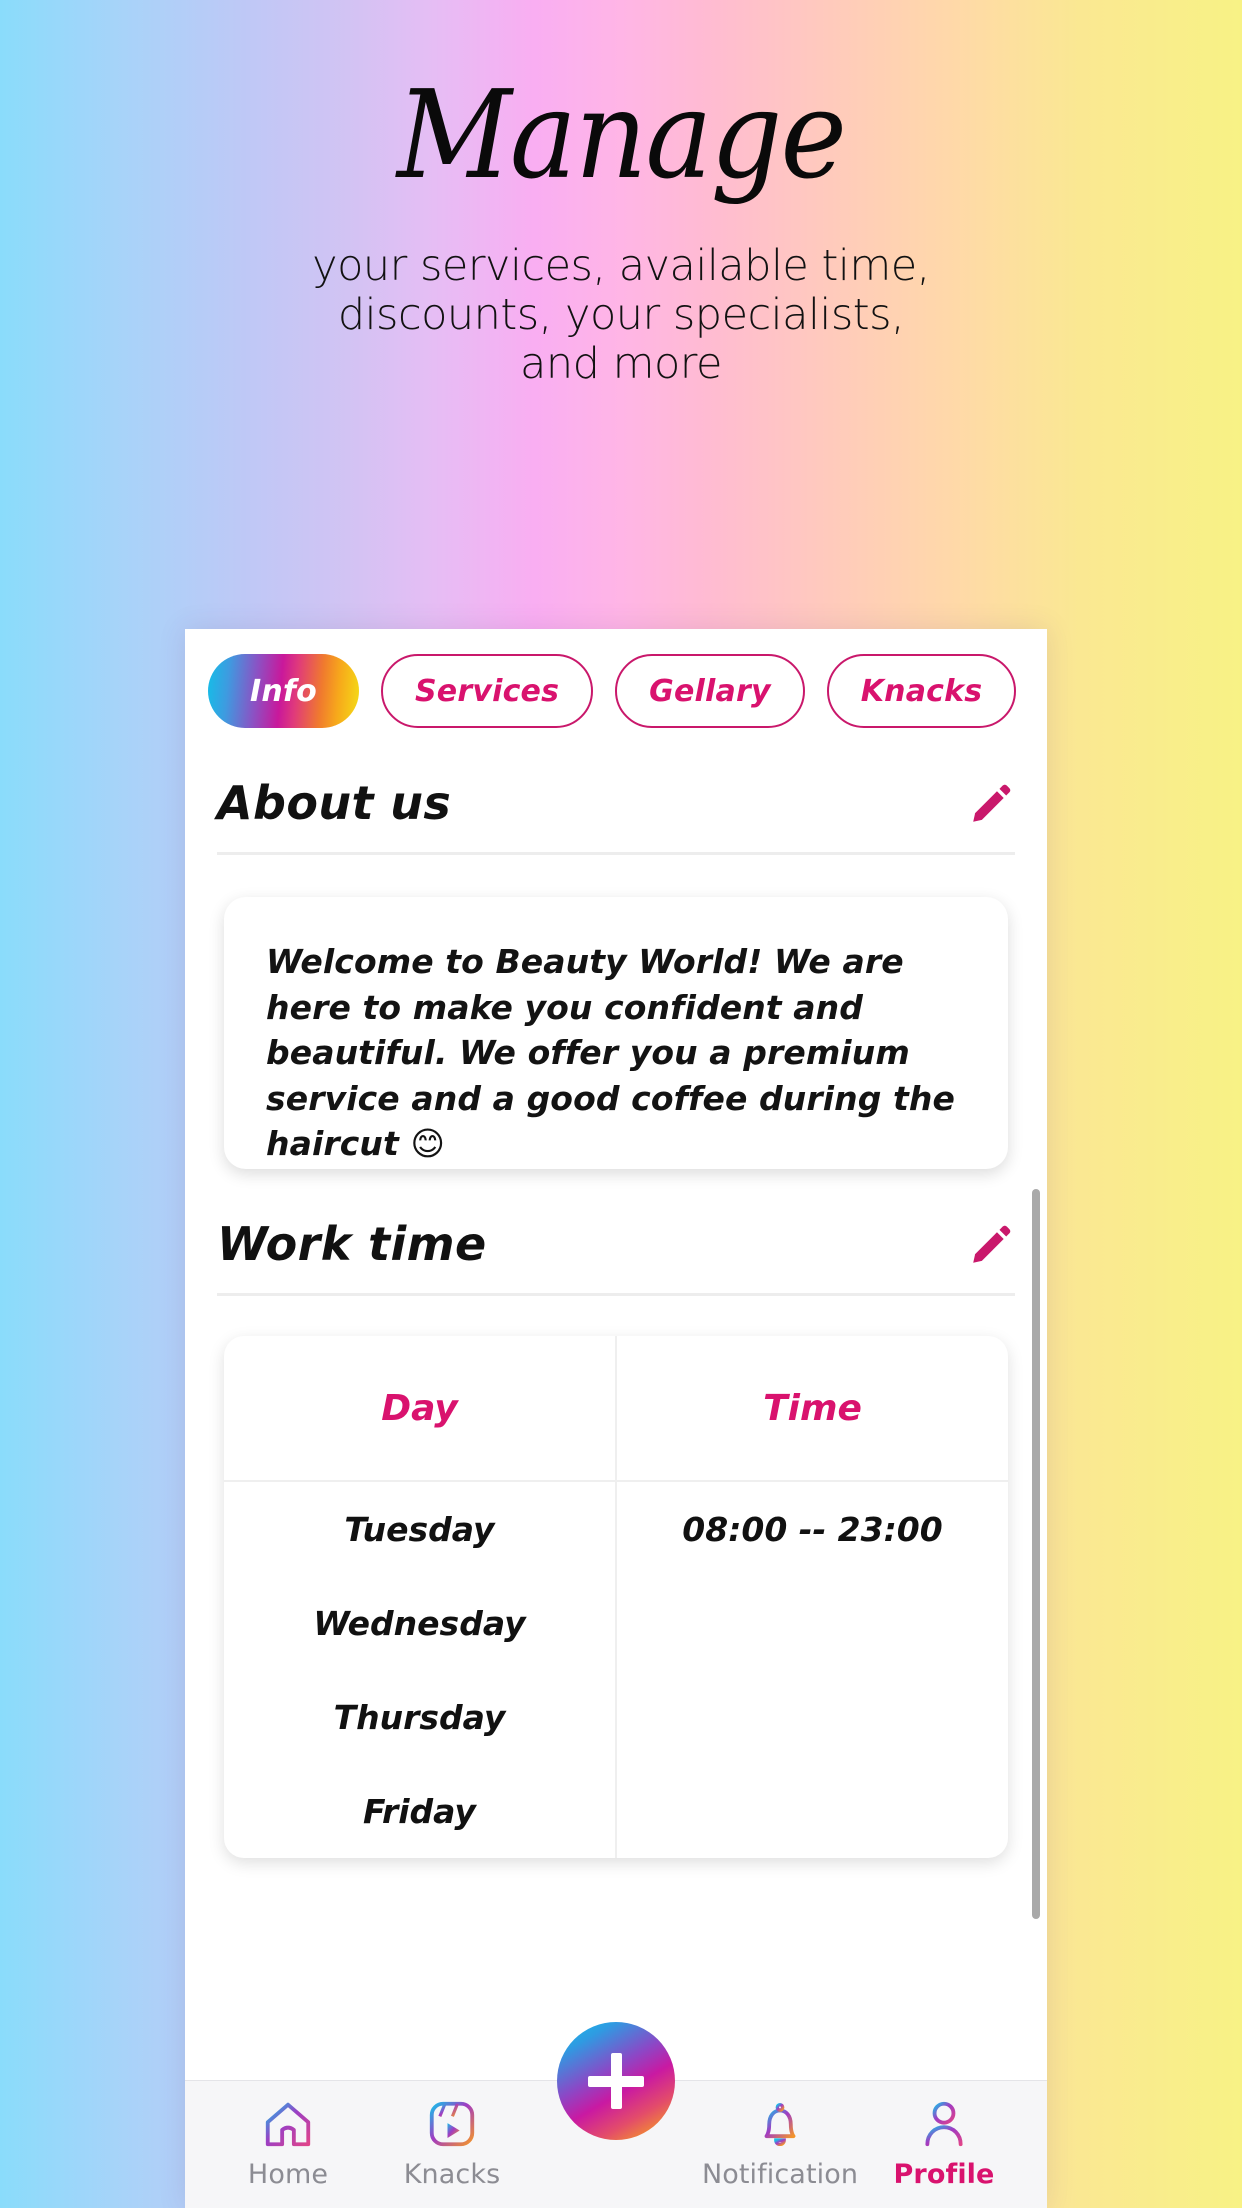 This screenshot has height=2208, width=1242. Describe the element at coordinates (420, 1623) in the screenshot. I see `cell-day: Wednesday` at that location.